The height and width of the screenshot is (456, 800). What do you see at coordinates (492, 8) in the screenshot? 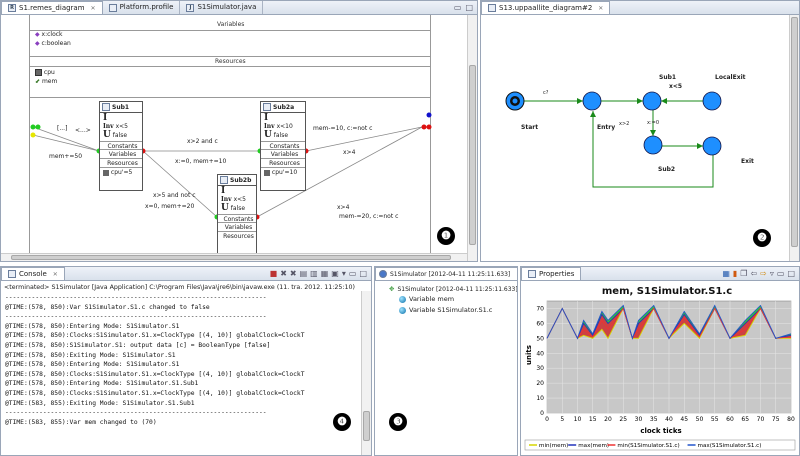
I see `uppaal-file-icon` at bounding box center [492, 8].